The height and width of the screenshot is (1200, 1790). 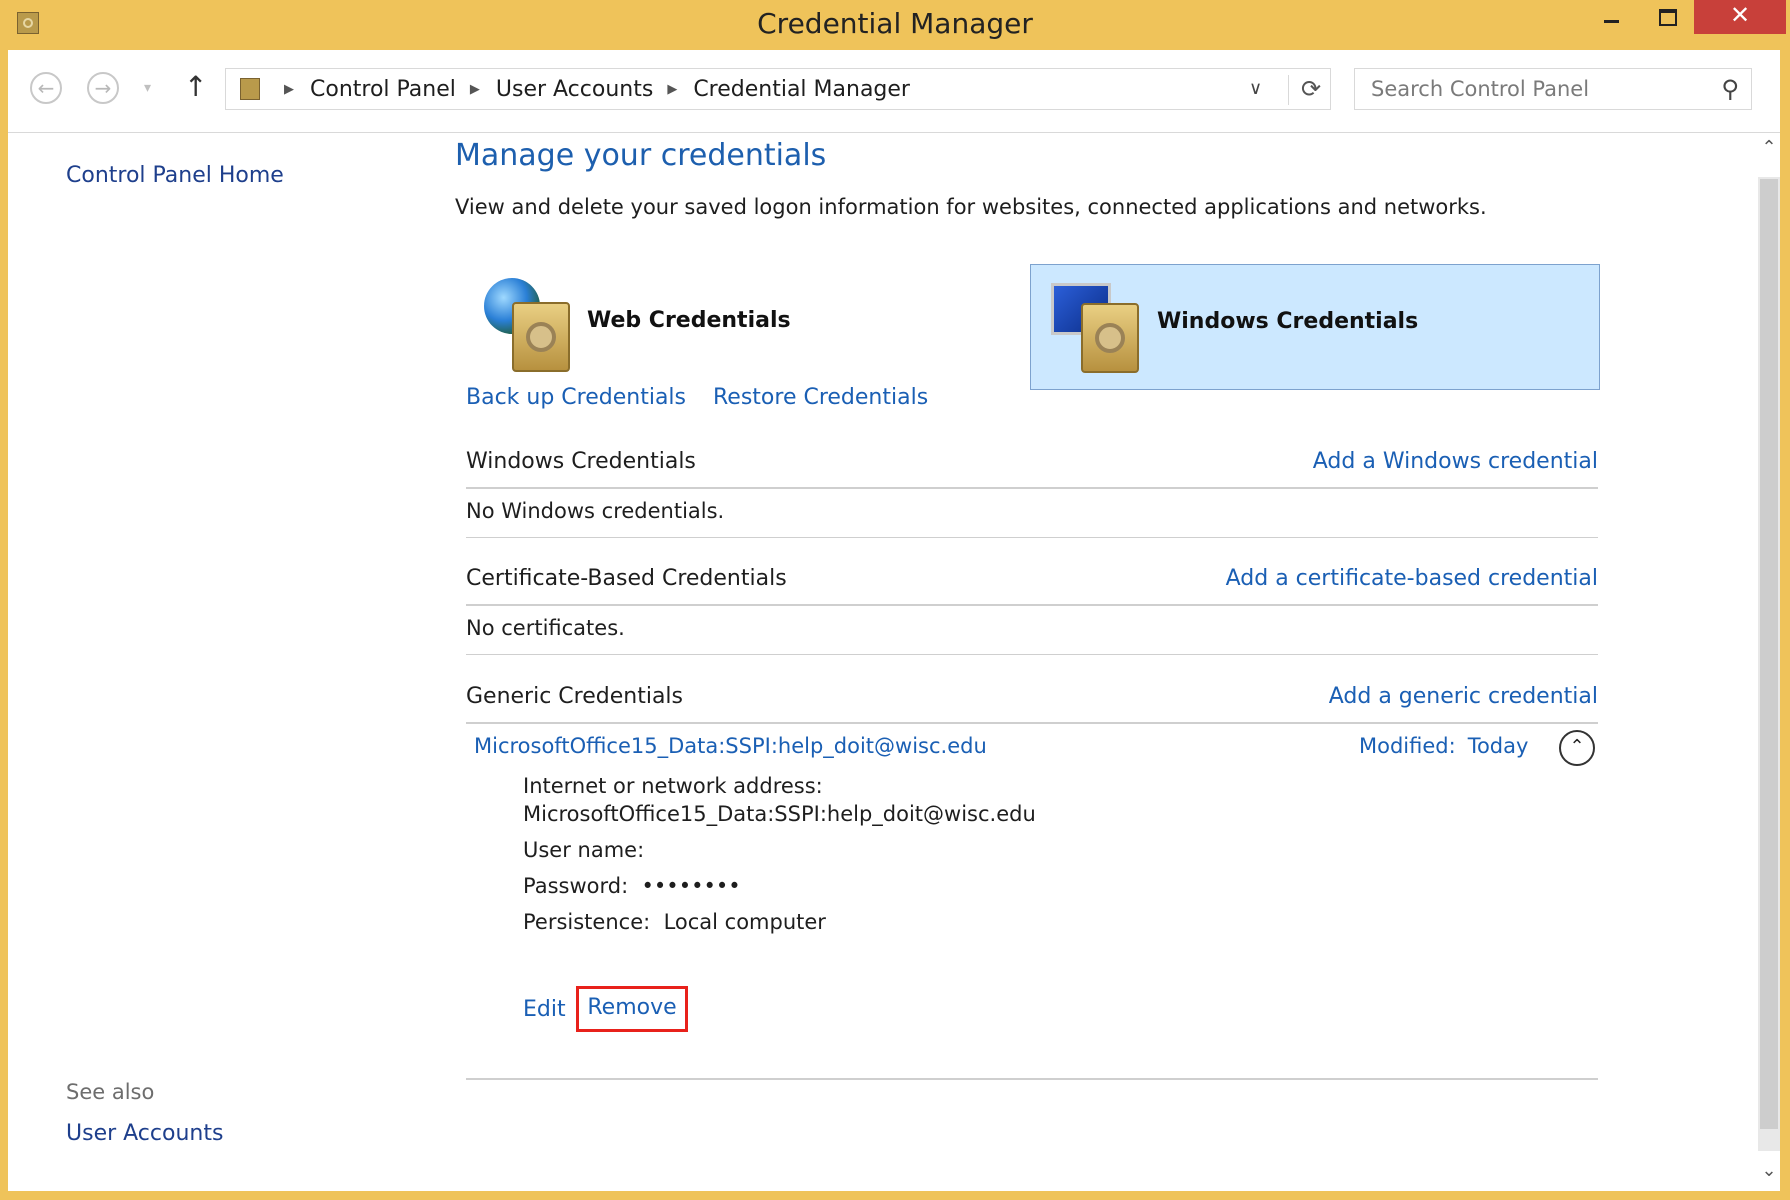 I want to click on add-certificate-credential-link: Add a certificate-based credential, so click(x=1412, y=578).